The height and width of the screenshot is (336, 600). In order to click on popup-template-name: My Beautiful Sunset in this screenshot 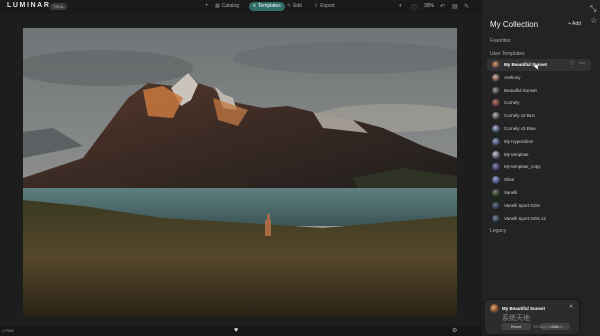, I will do `click(524, 308)`.